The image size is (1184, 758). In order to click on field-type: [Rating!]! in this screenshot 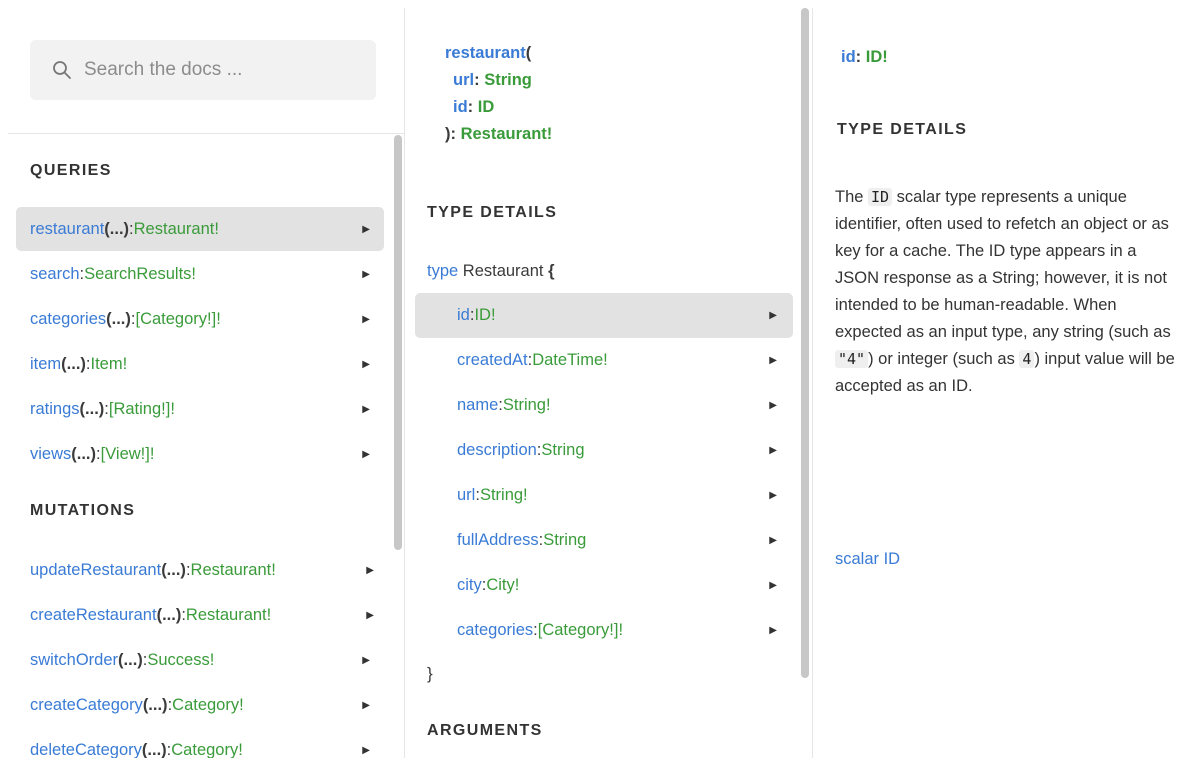, I will do `click(141, 408)`.